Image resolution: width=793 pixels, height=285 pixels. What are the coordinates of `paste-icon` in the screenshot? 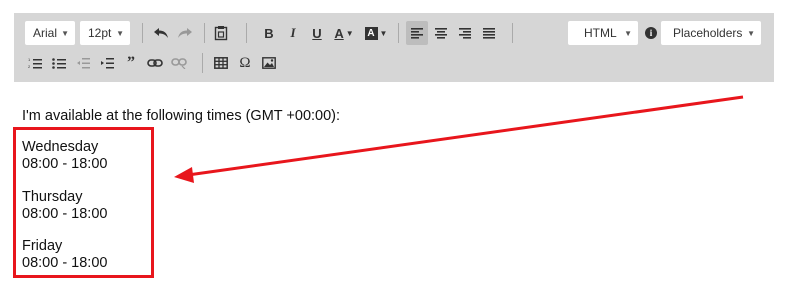 It's located at (221, 33).